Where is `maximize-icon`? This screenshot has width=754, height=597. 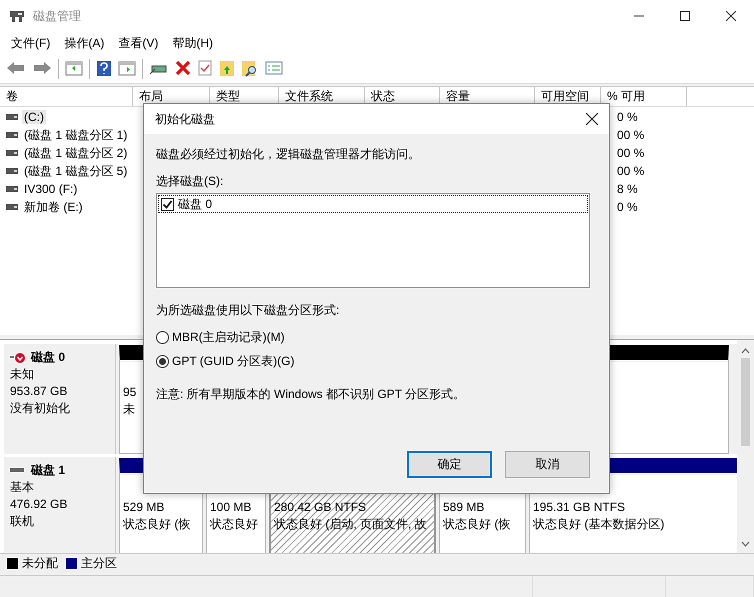
maximize-icon is located at coordinates (685, 16).